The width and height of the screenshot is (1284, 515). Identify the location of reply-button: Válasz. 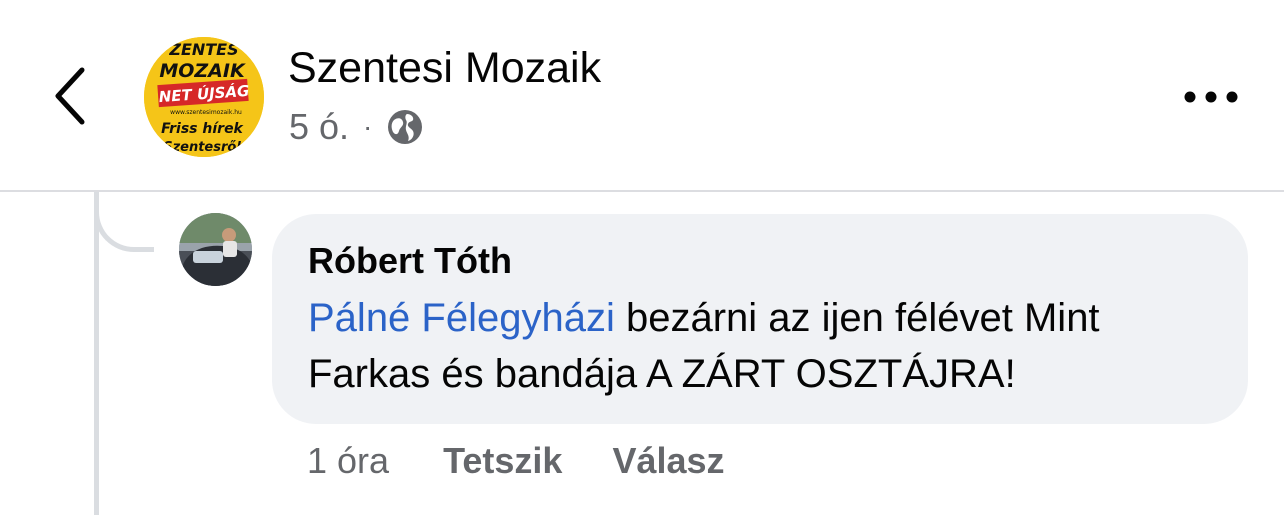
(668, 461).